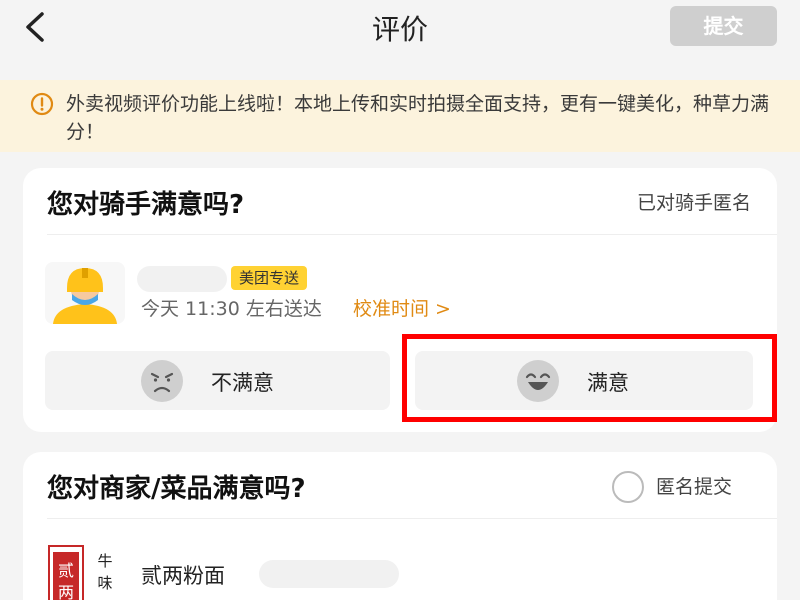 This screenshot has width=800, height=600. I want to click on merchant-section-title: 您对商家/菜品满意吗?, so click(176, 489).